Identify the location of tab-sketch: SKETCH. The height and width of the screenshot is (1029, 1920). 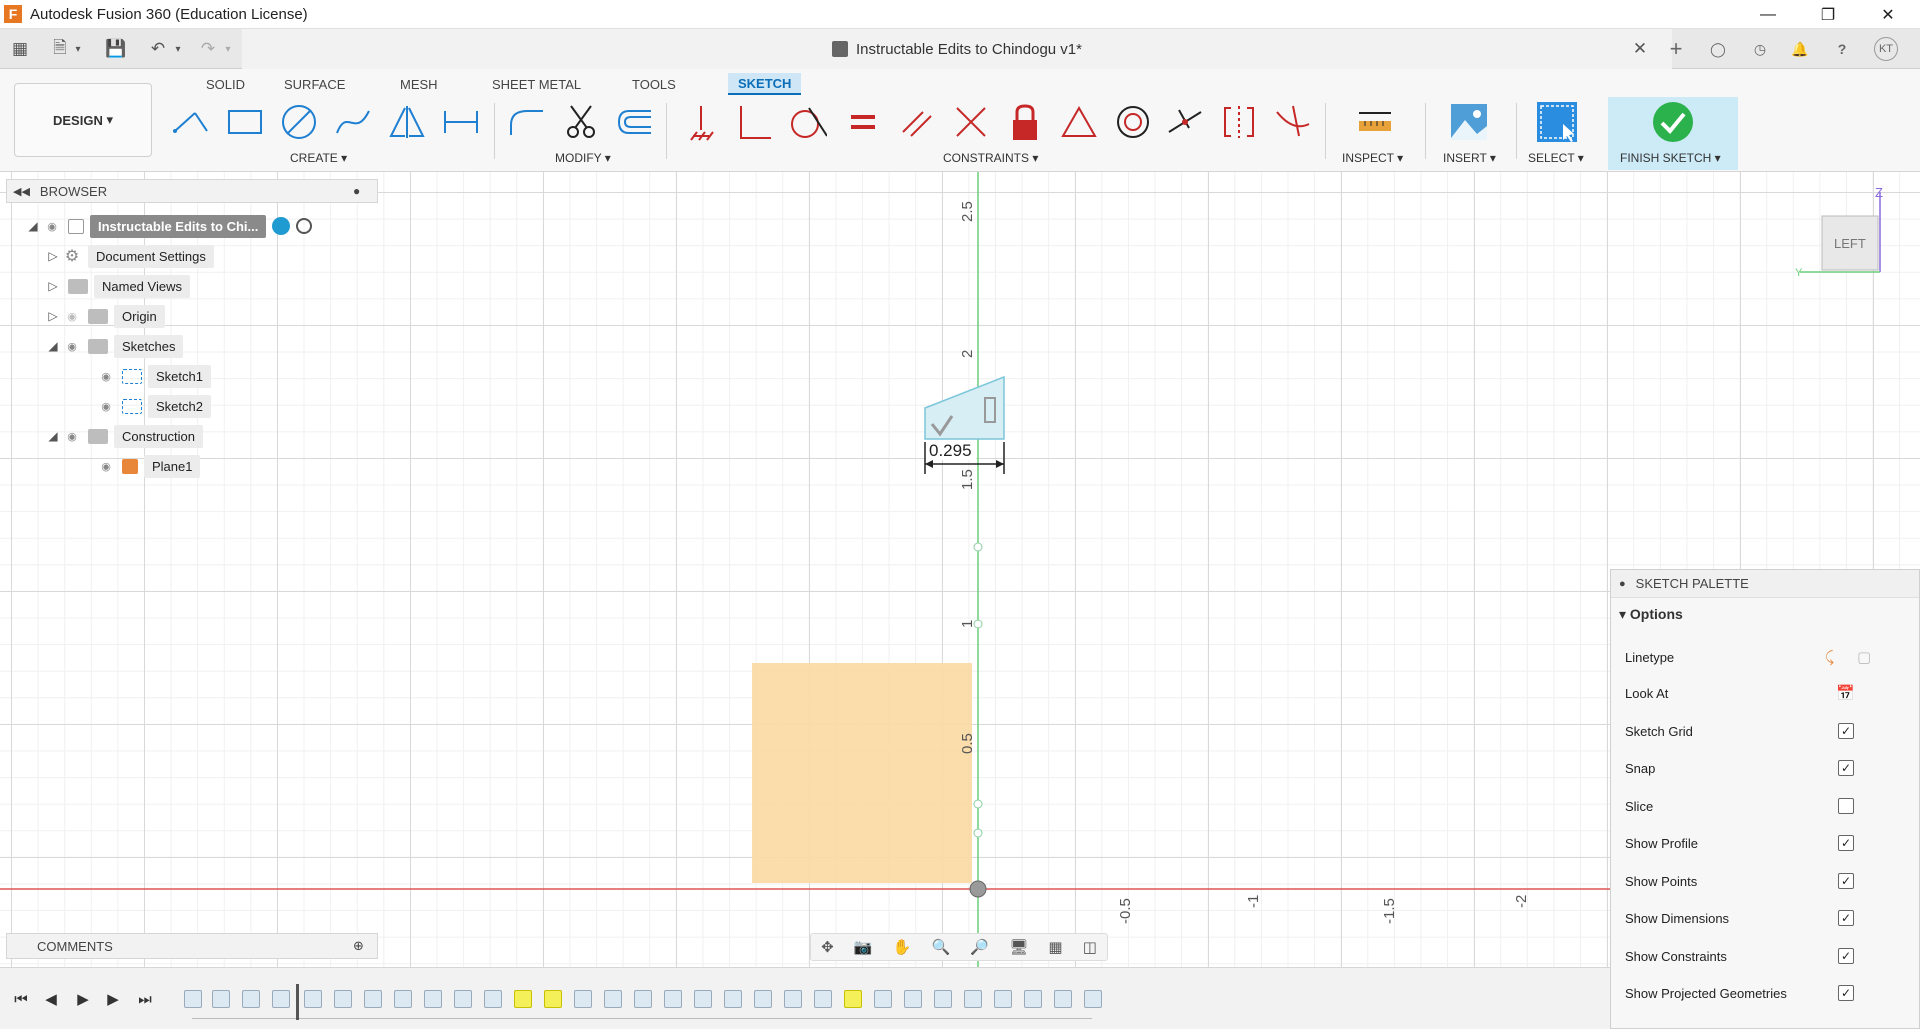
(765, 84).